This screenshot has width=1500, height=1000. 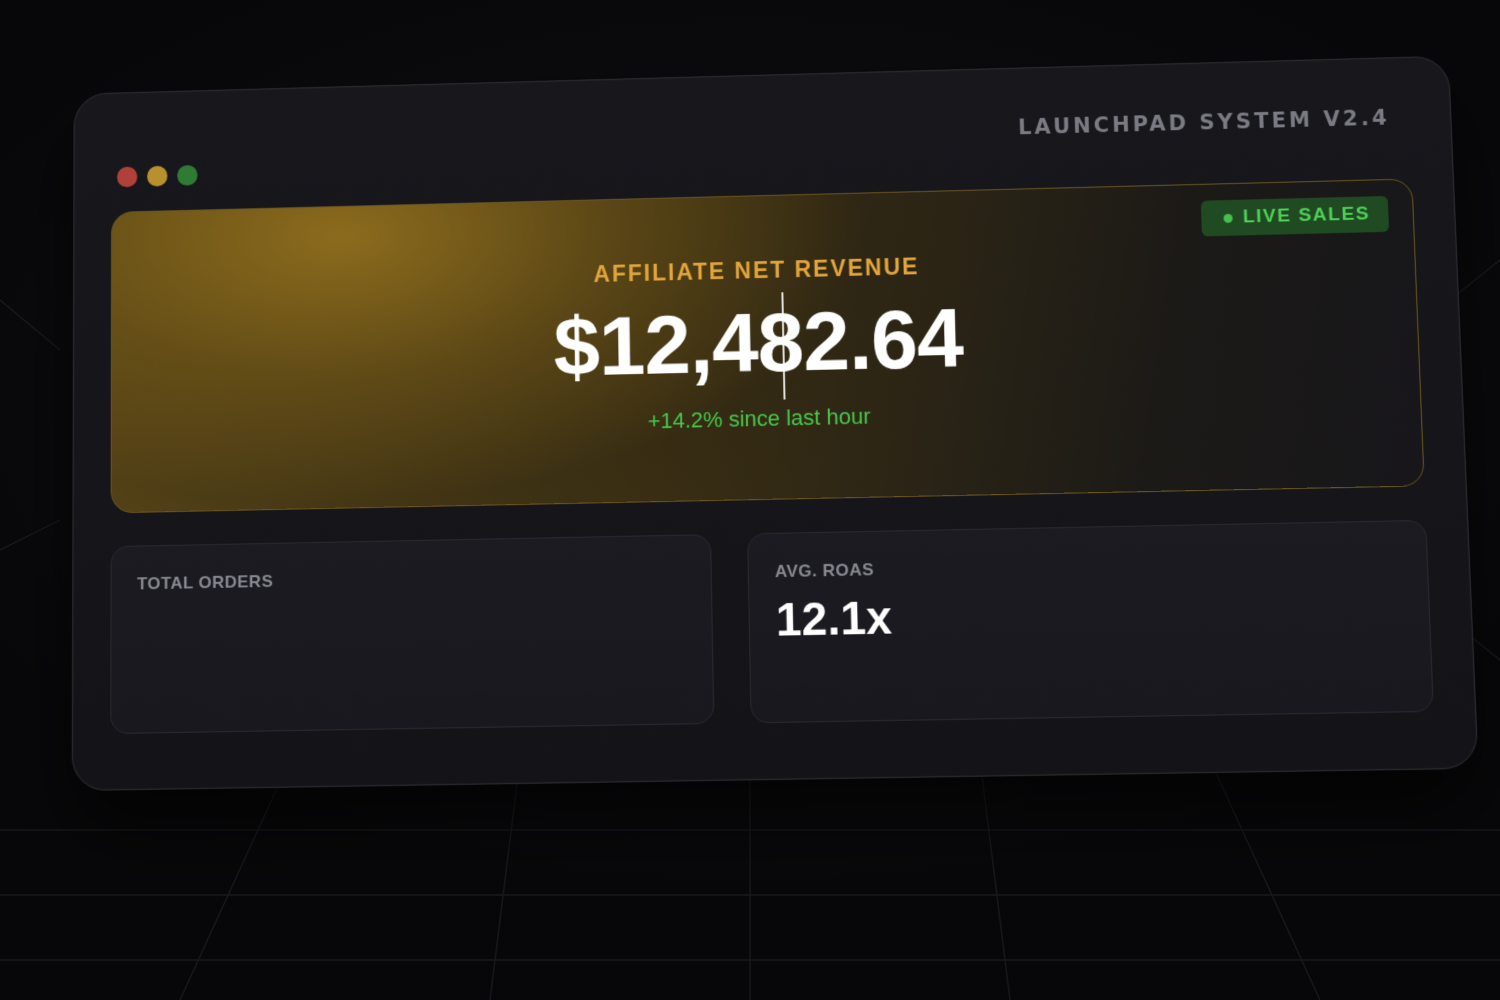 I want to click on live-sales-badge: LIVE SALES, so click(x=1295, y=216).